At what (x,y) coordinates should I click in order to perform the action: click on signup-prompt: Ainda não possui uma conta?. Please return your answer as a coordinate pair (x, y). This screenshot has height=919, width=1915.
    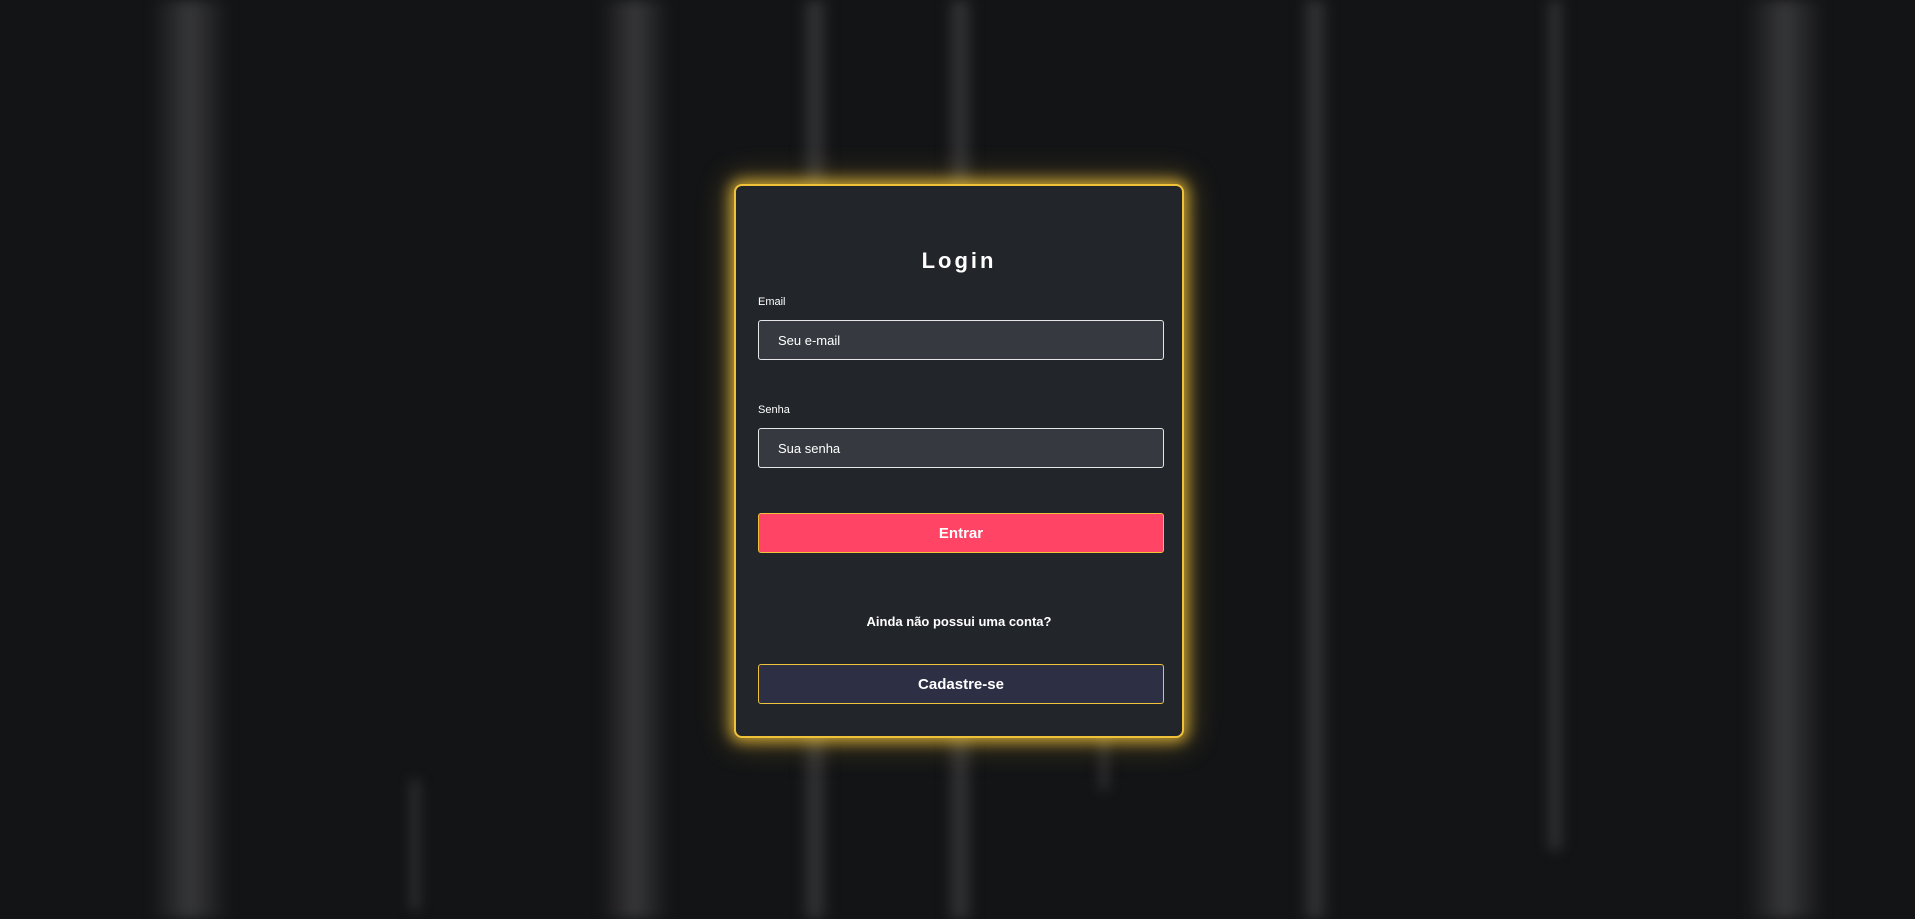
    Looking at the image, I should click on (959, 621).